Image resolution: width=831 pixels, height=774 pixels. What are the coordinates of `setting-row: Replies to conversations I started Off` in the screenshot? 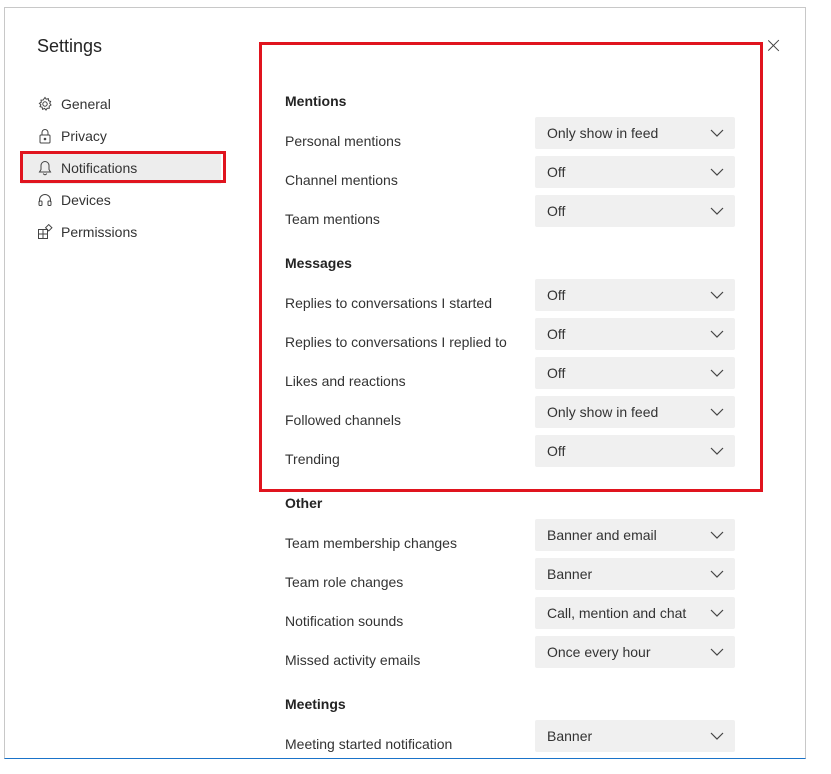 It's located at (510, 299).